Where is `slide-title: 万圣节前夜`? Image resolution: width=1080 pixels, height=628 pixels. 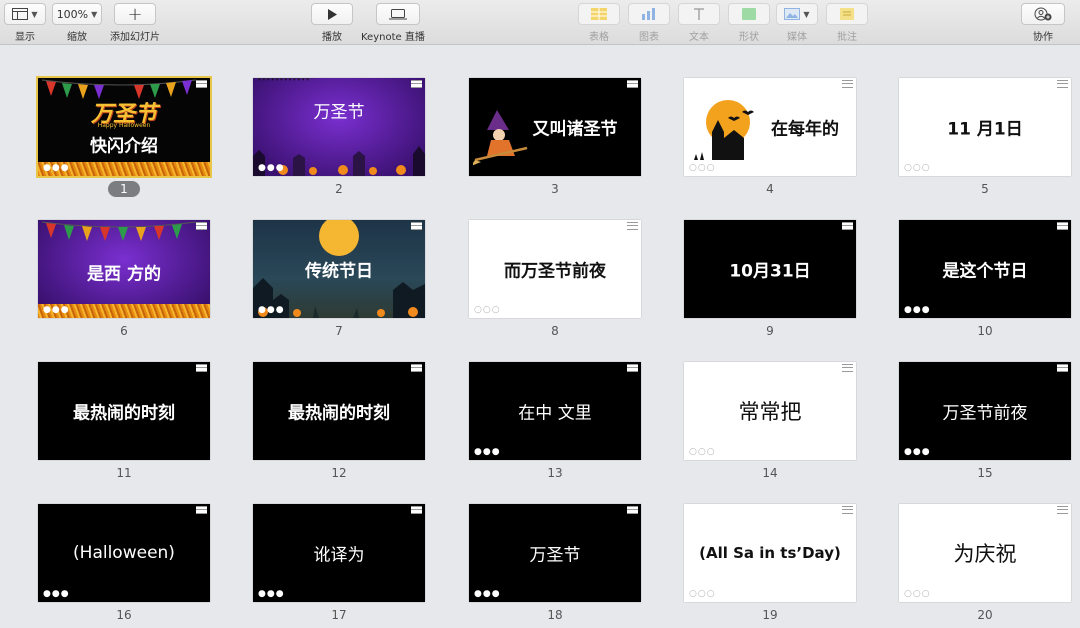
slide-title: 万圣节前夜 is located at coordinates (985, 413).